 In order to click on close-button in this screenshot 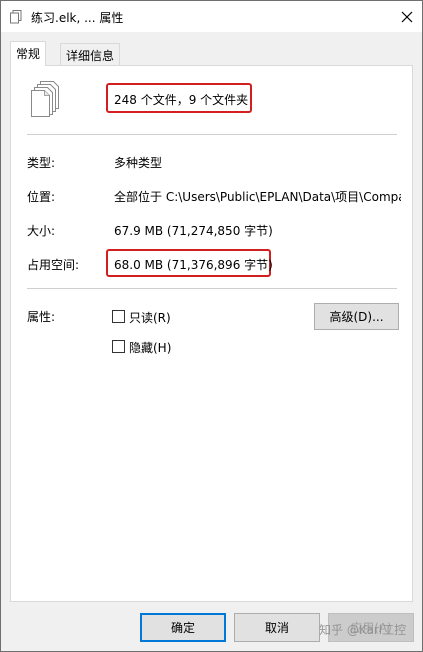, I will do `click(407, 16)`.